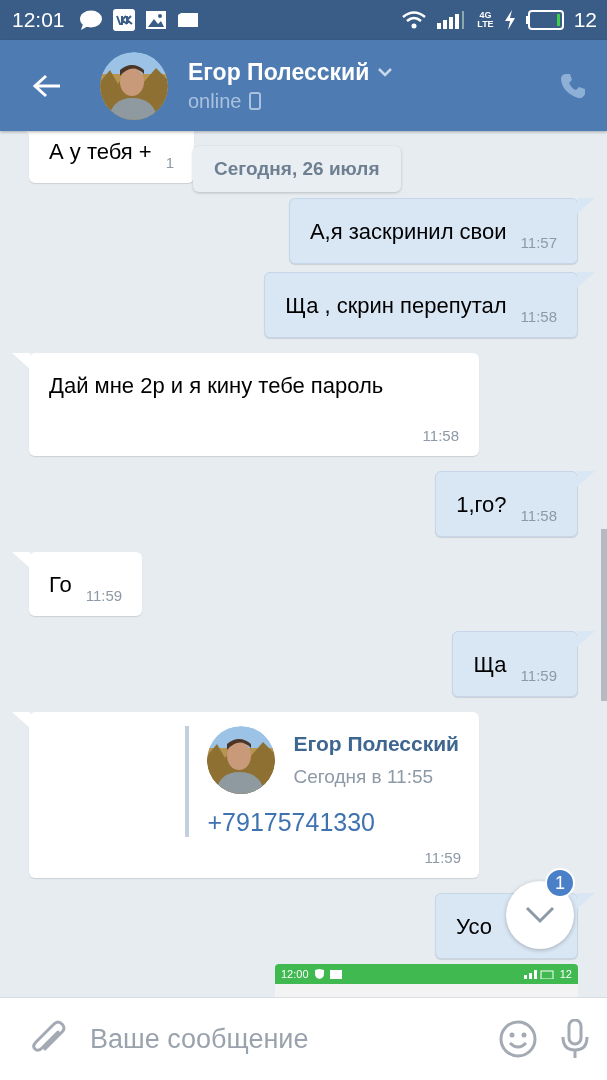 This screenshot has width=607, height=1080. I want to click on message-text: 1,го?, so click(481, 505).